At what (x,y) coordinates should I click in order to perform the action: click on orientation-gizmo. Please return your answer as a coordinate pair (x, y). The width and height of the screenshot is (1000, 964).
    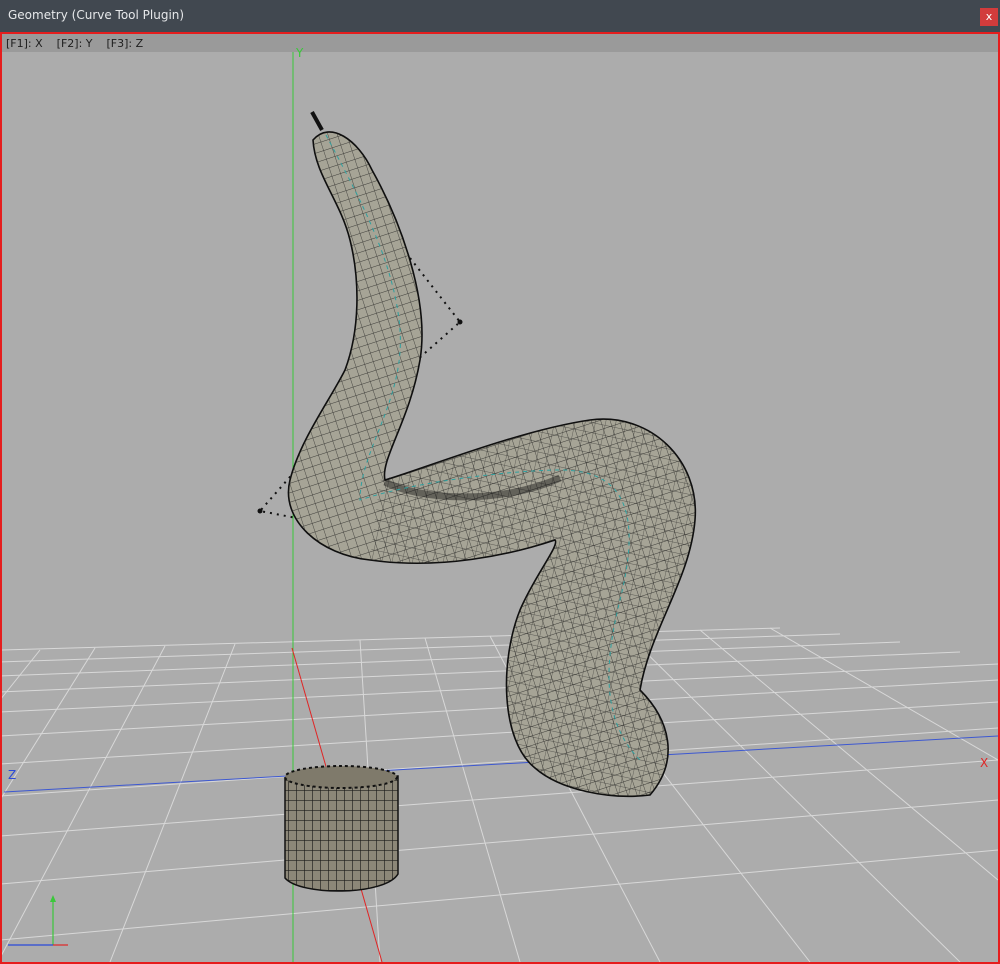
    Looking at the image, I should click on (38, 920).